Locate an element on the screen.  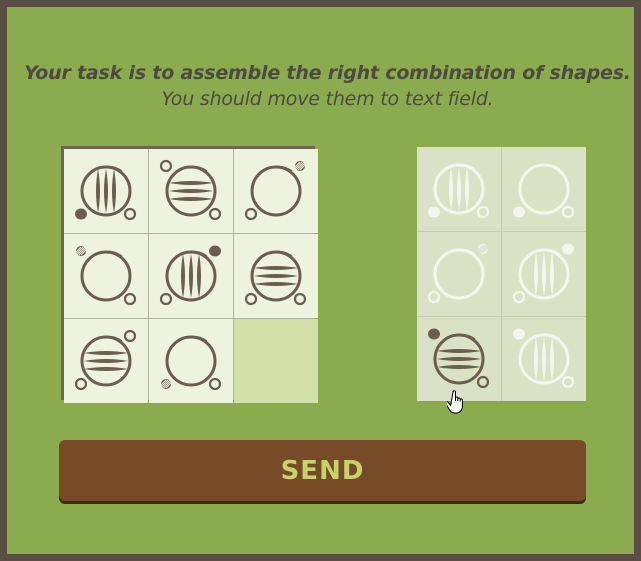
send-button: SEND is located at coordinates (322, 470).